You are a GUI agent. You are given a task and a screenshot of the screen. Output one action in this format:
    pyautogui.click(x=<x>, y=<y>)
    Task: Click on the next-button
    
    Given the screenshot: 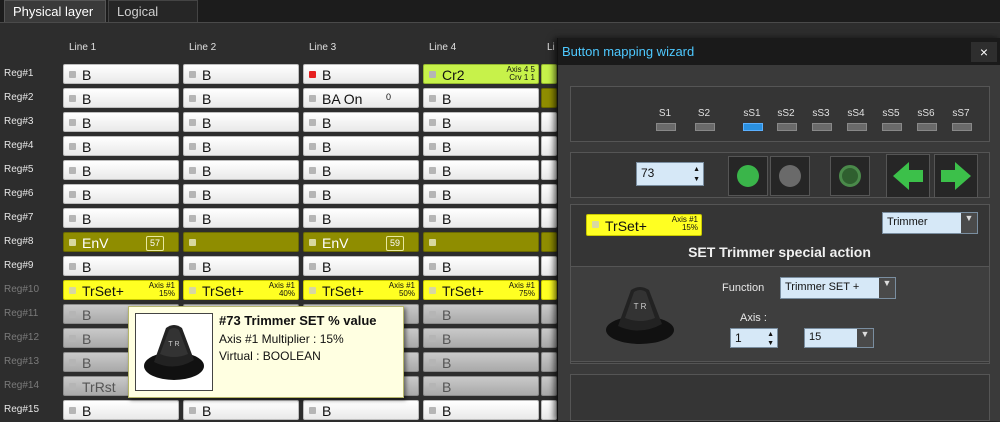 What is the action you would take?
    pyautogui.click(x=956, y=176)
    